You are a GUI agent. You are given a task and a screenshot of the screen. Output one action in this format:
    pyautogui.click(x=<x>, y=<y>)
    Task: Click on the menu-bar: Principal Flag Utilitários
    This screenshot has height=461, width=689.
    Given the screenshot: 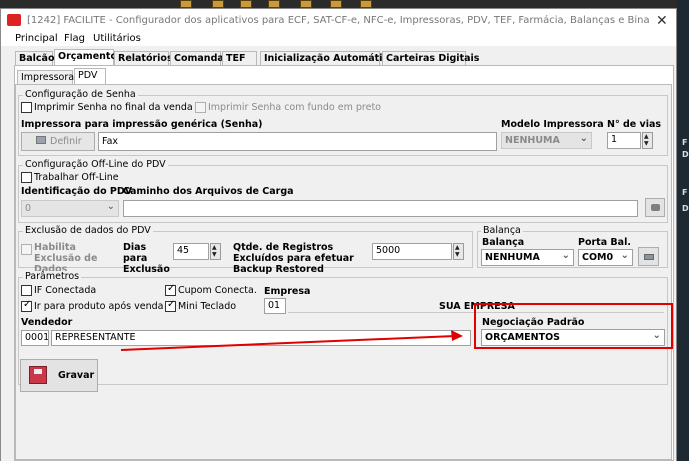 What is the action you would take?
    pyautogui.click(x=338, y=39)
    